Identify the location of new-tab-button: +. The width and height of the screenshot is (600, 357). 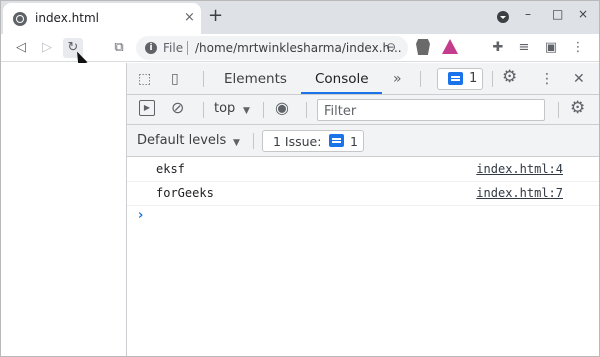
(215, 16).